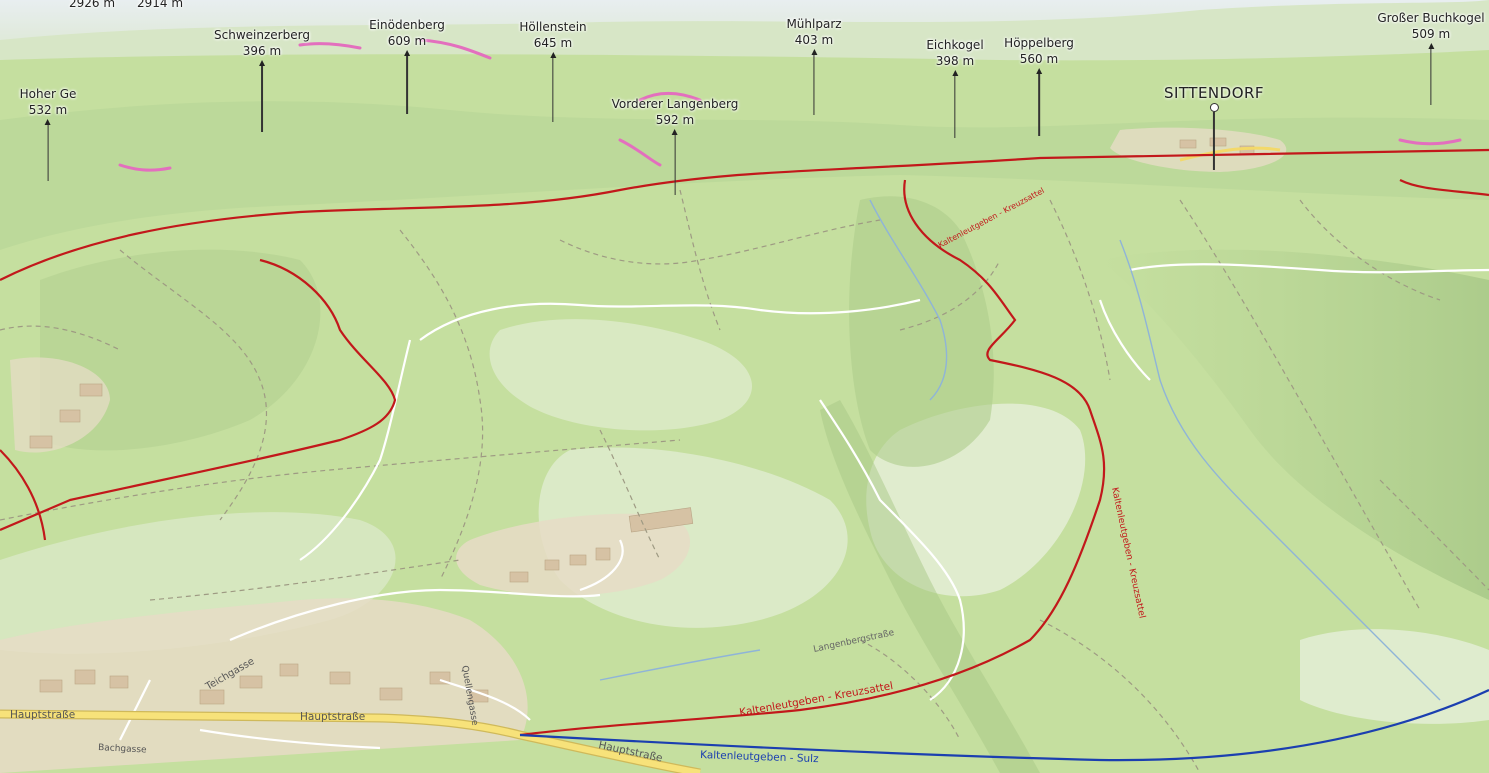 The width and height of the screenshot is (1489, 773). What do you see at coordinates (48, 110) in the screenshot?
I see `peak-elevation: 532 m` at bounding box center [48, 110].